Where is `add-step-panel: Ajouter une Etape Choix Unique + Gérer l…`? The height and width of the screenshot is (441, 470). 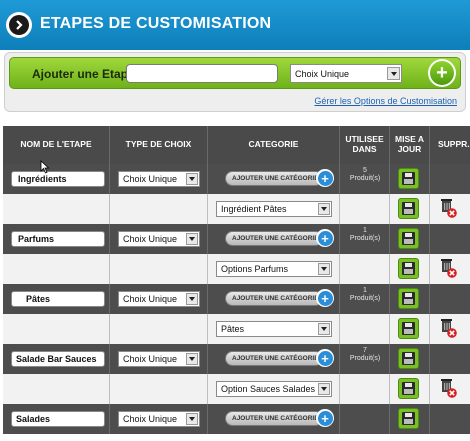
add-step-panel: Ajouter une Etape Choix Unique + Gérer l… is located at coordinates (235, 82).